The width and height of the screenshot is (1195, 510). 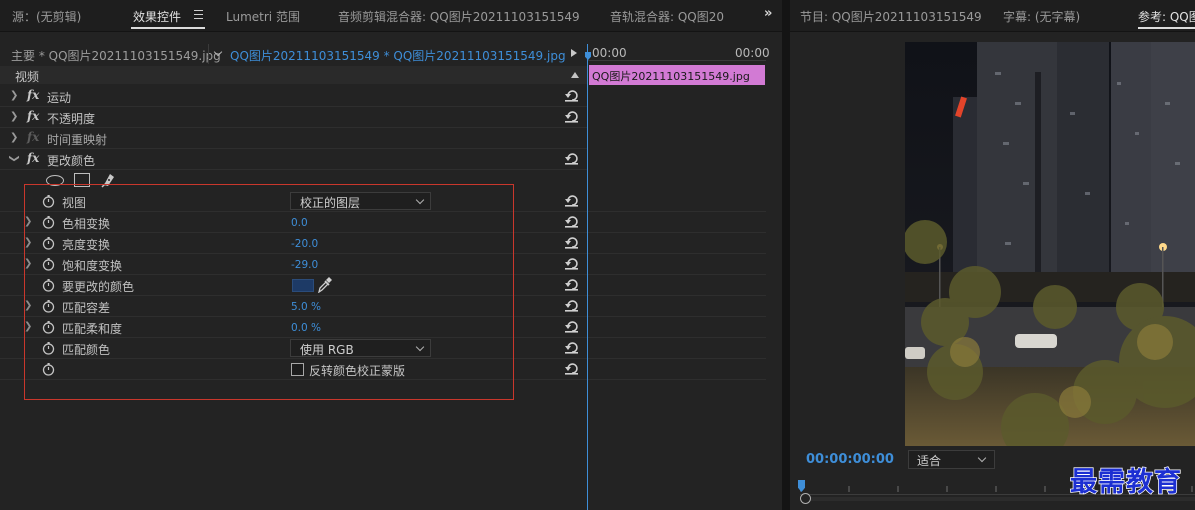 What do you see at coordinates (303, 285) in the screenshot?
I see `color-swatch` at bounding box center [303, 285].